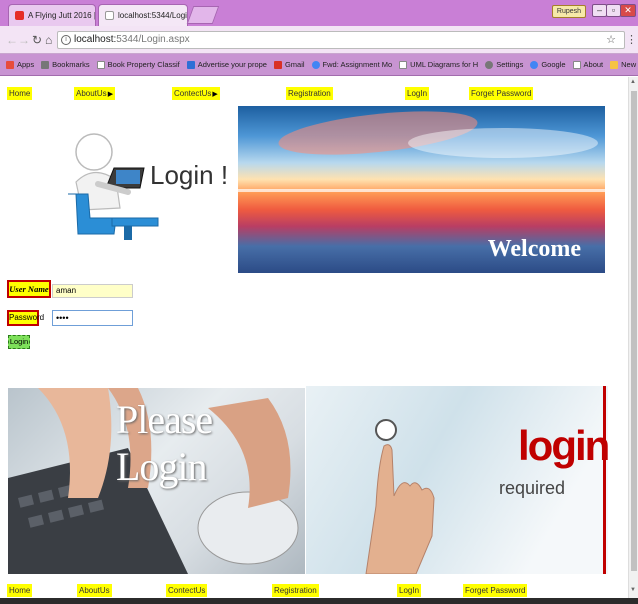 The height and width of the screenshot is (604, 638). Describe the element at coordinates (341, 40) in the screenshot. I see `url-input: i localhost:5344/Login.aspx ☆` at that location.